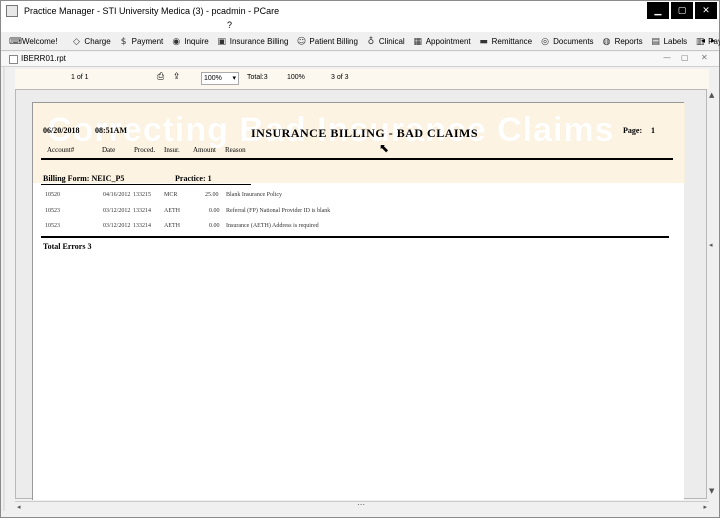 The image size is (720, 518). What do you see at coordinates (214, 226) in the screenshot?
I see `row3-amount: 0.00` at bounding box center [214, 226].